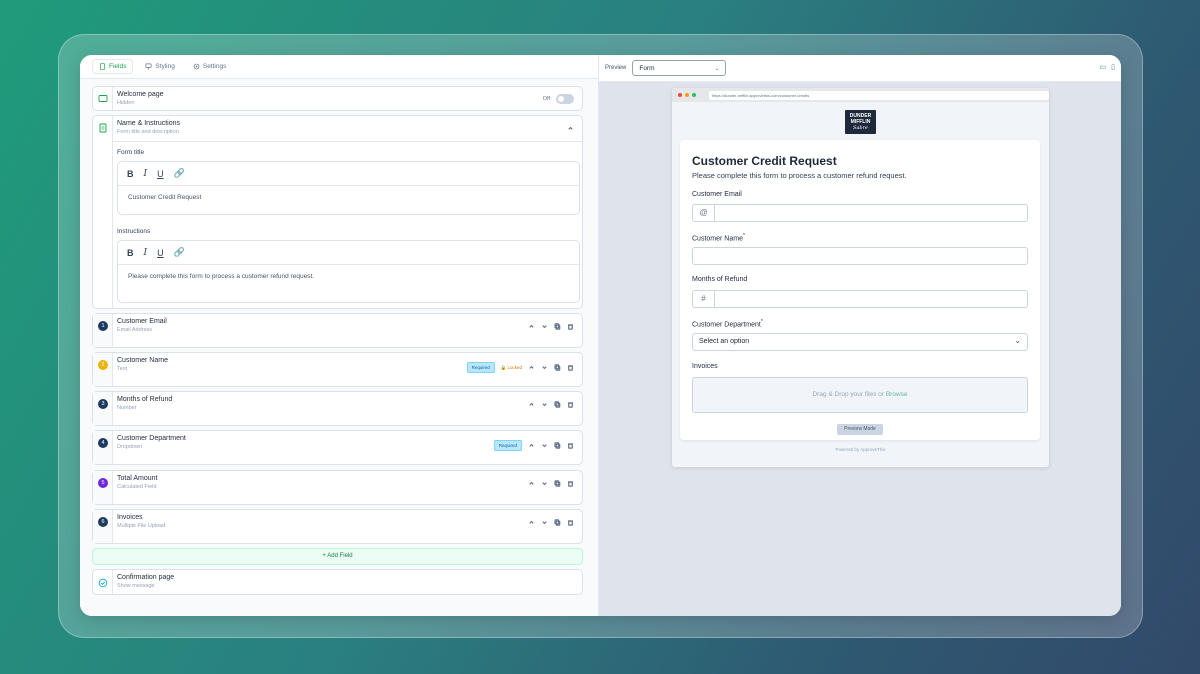  Describe the element at coordinates (717, 194) in the screenshot. I see `email-label: Customer Email` at that location.